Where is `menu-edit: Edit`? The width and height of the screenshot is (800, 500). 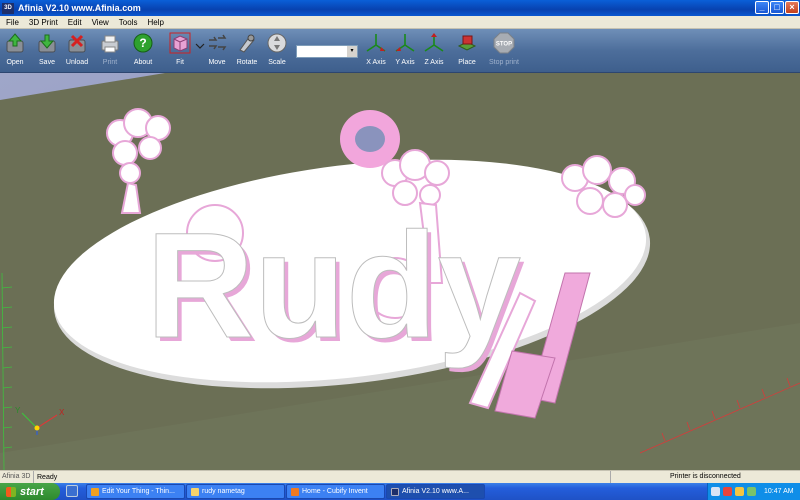
menu-edit: Edit is located at coordinates (75, 22).